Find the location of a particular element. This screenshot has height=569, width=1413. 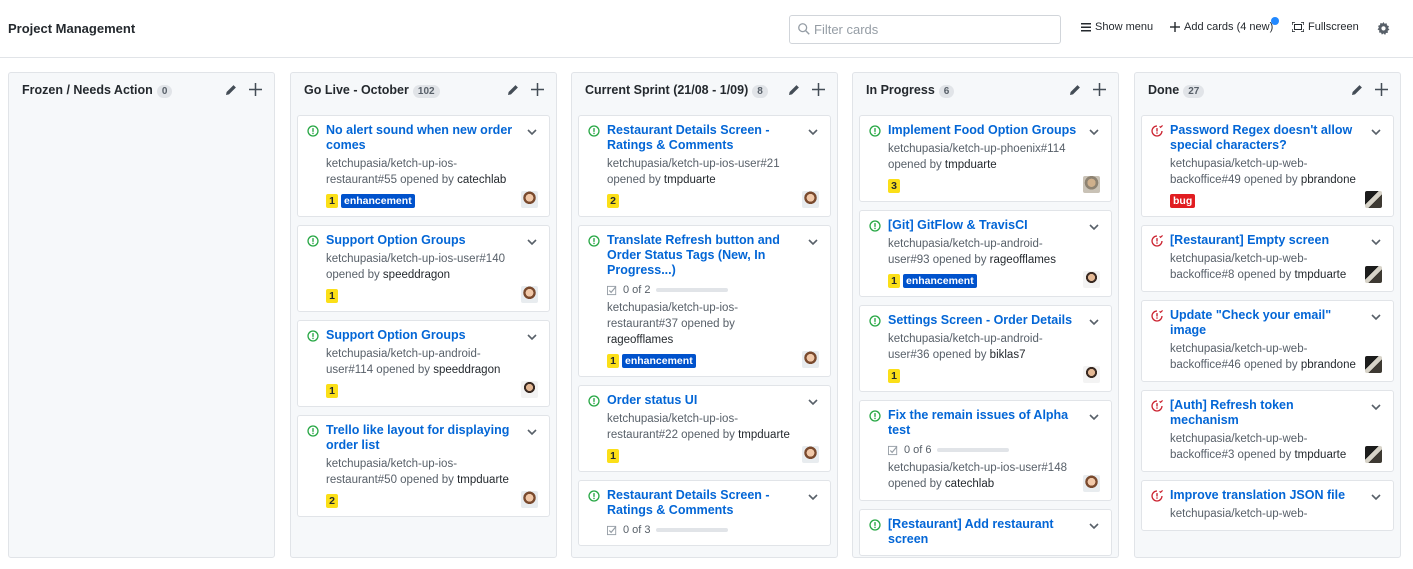

show-menu-button: Show menu is located at coordinates (1117, 27).